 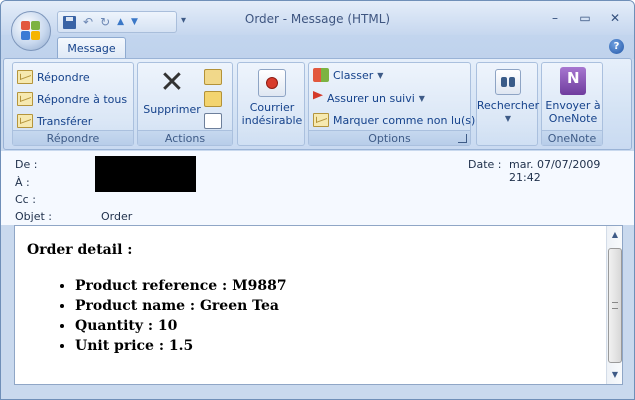 What do you see at coordinates (615, 235) in the screenshot?
I see `scroll-up-icon: ▲` at bounding box center [615, 235].